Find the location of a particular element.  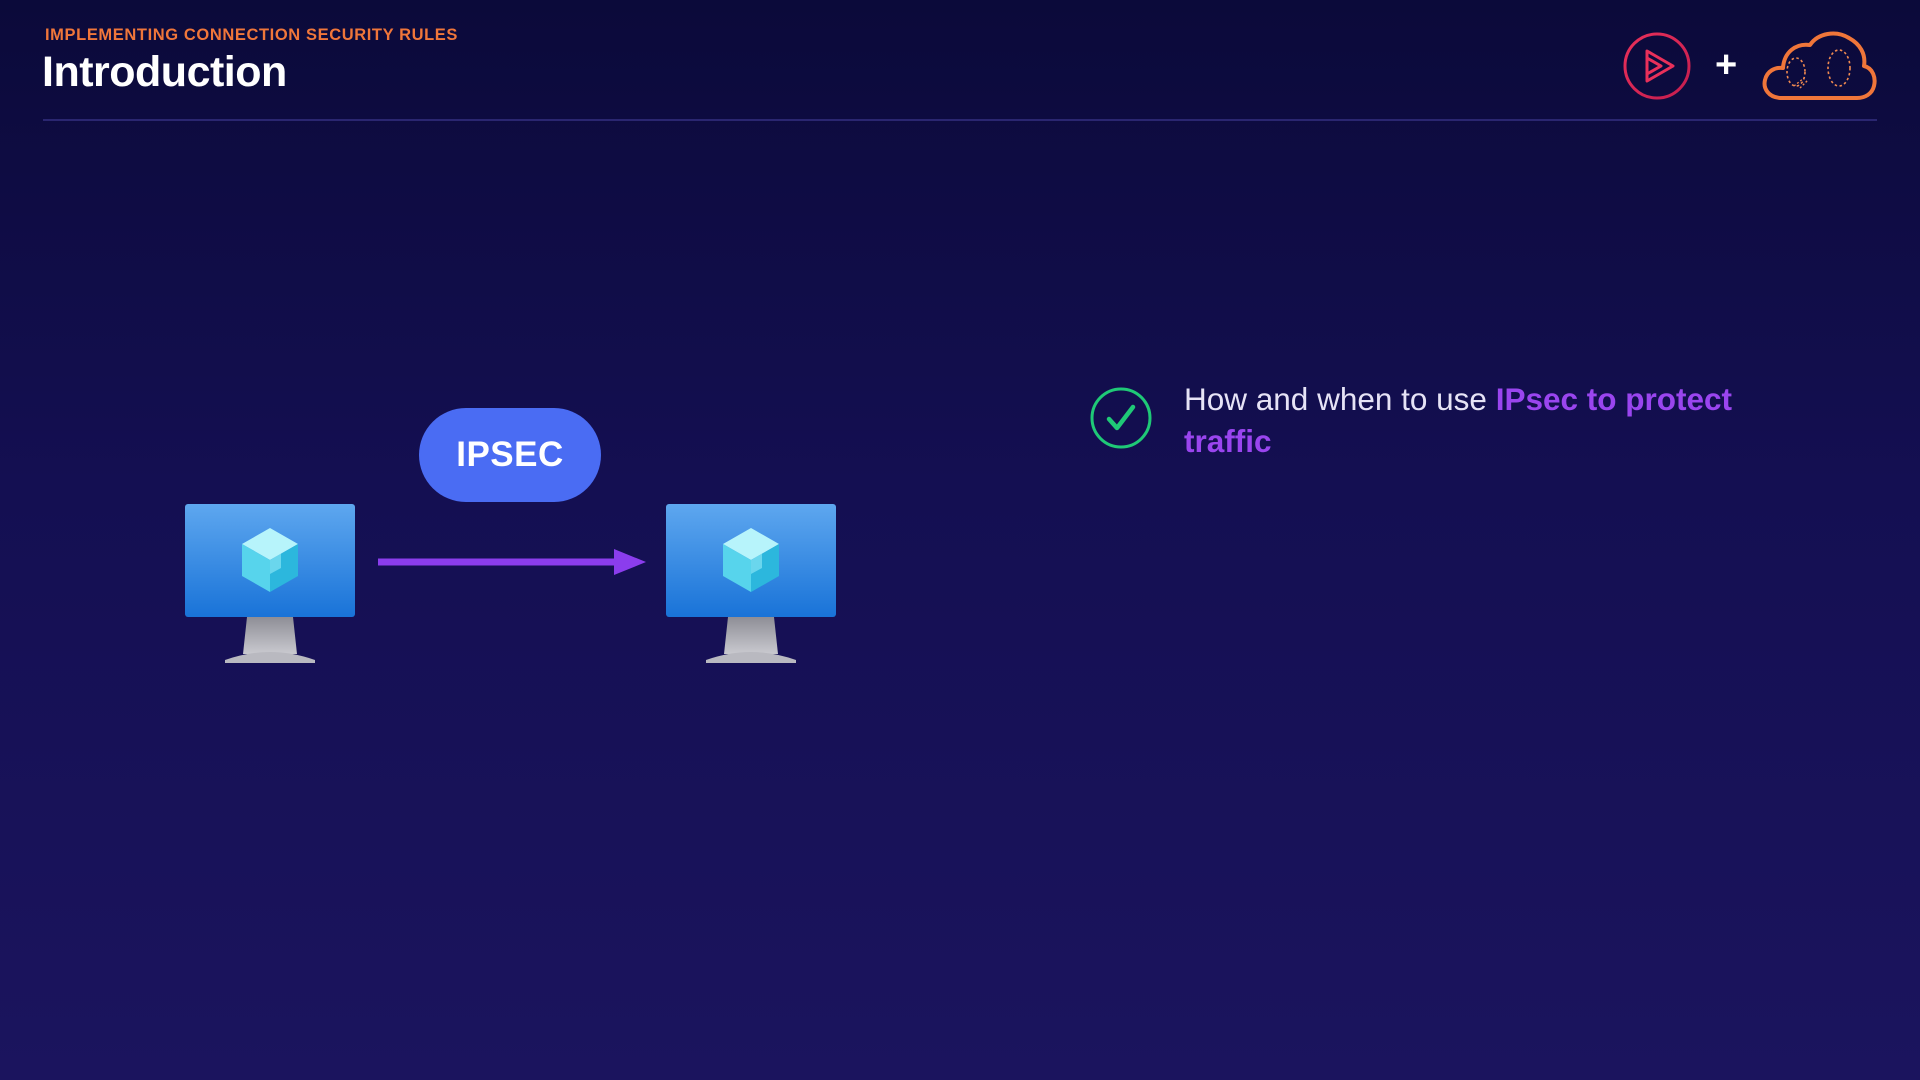

source-vm-icon is located at coordinates (270, 583).